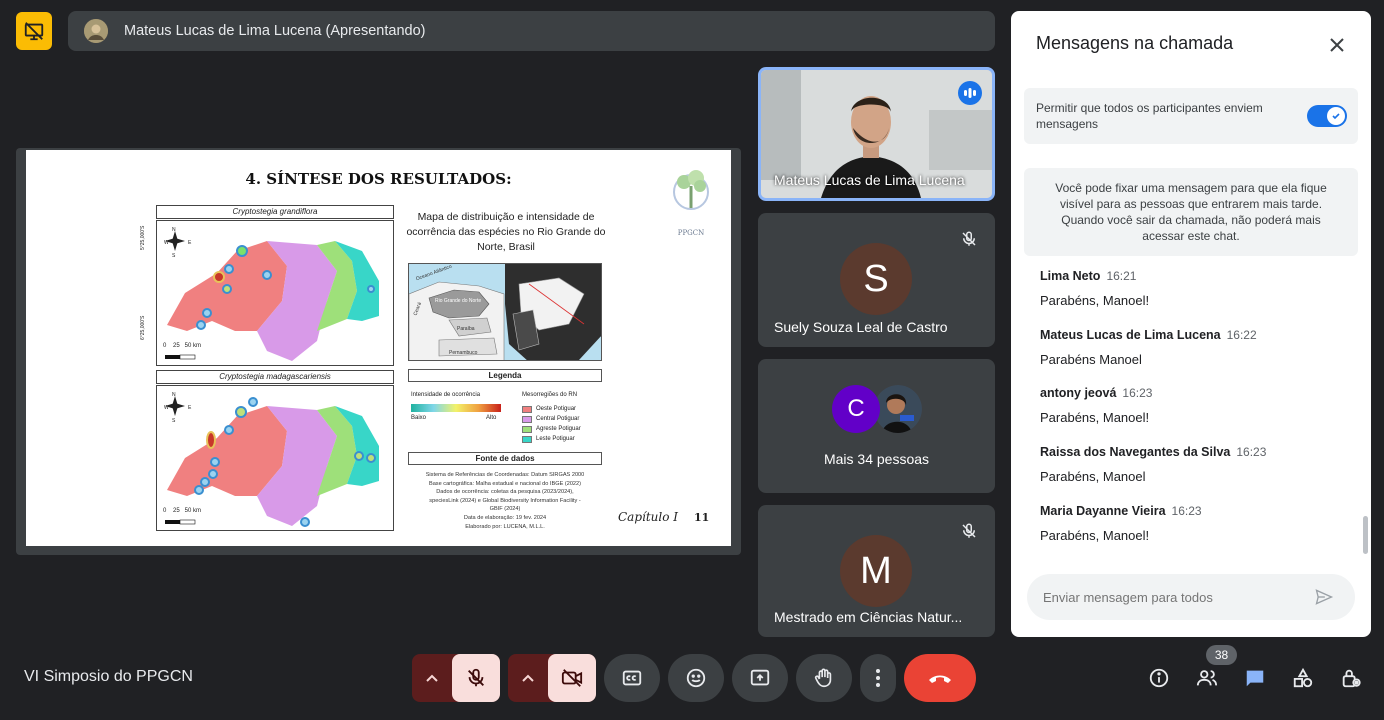 Image resolution: width=1384 pixels, height=720 pixels. Describe the element at coordinates (275, 458) in the screenshot. I see `map-madagascariensis: N W E S 0 25 50 km` at that location.